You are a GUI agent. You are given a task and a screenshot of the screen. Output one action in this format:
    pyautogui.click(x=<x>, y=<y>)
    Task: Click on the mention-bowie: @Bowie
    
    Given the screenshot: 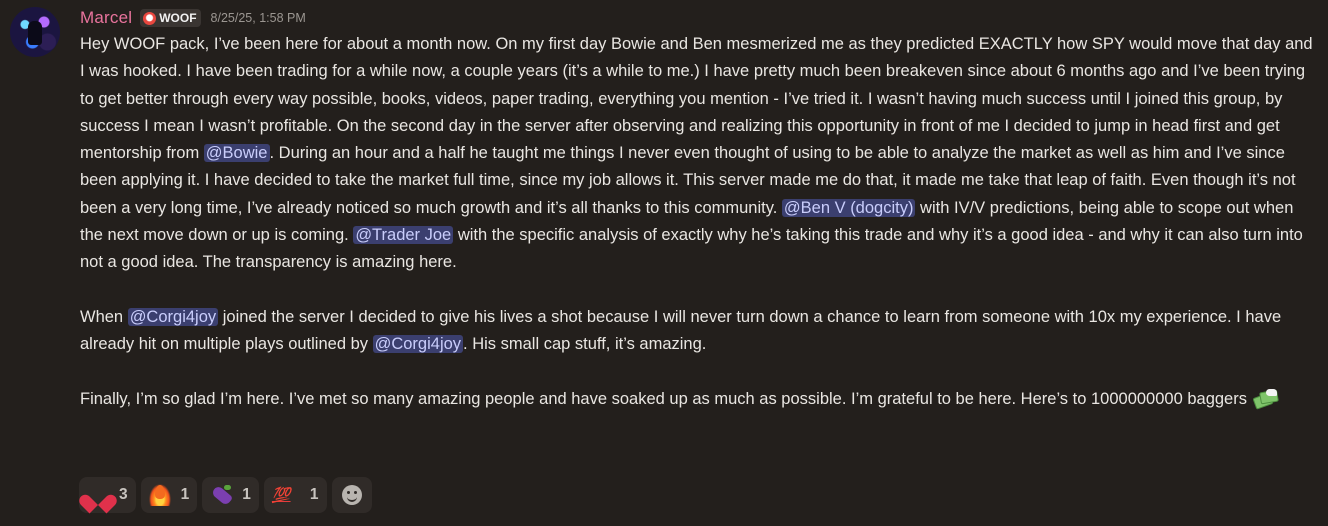 What is the action you would take?
    pyautogui.click(x=236, y=153)
    